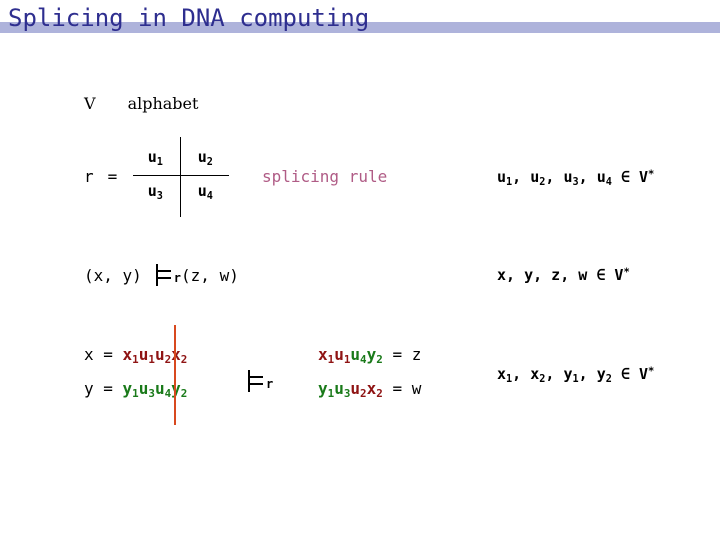 The width and height of the screenshot is (720, 540). I want to click on xy-equations-block: x = x1u1u2x2 y = y1u3u4y2, so click(135, 378).